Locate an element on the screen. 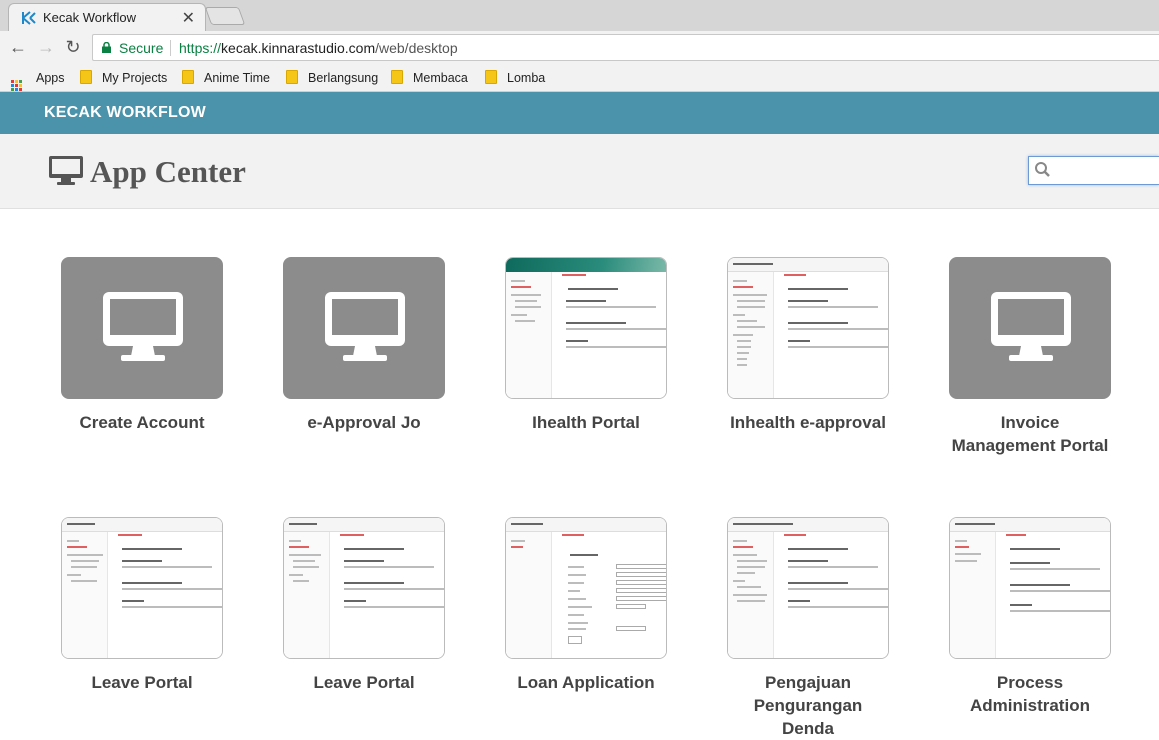 This screenshot has width=1159, height=740. app-tile-pengajuan-pengurangan-denda: Pengajuan Pengurangan Denda is located at coordinates (808, 628).